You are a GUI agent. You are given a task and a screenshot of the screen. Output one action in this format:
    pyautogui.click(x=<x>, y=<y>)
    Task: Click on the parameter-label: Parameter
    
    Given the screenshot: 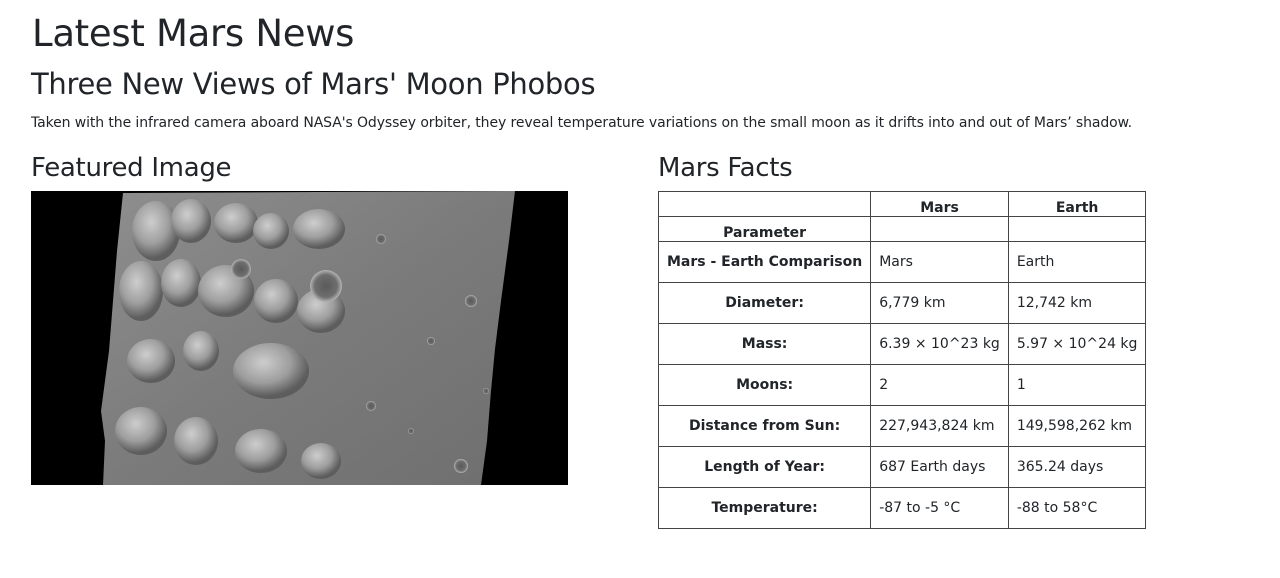 What is the action you would take?
    pyautogui.click(x=764, y=229)
    